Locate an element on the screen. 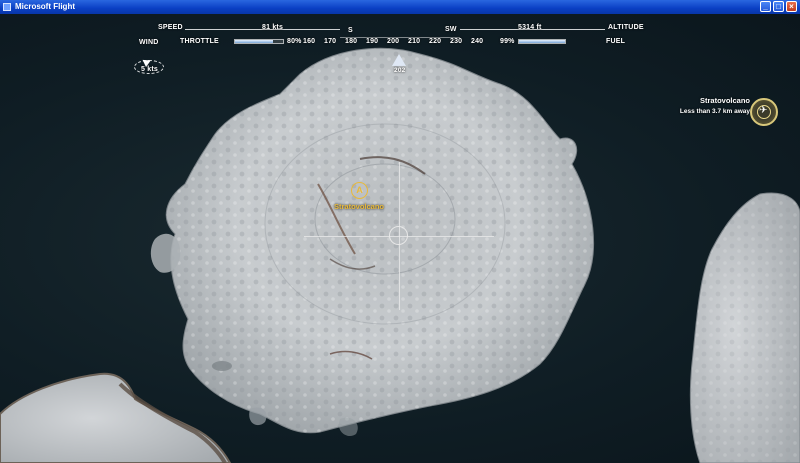 This screenshot has width=800, height=463. wind-speed: 5 kts is located at coordinates (149, 69).